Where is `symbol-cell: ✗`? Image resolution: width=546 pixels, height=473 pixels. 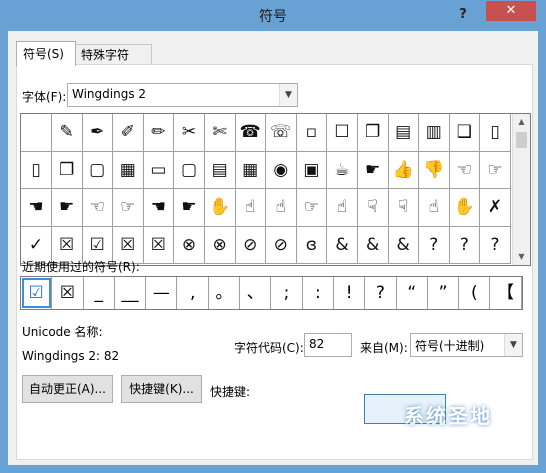 symbol-cell: ✗ is located at coordinates (495, 208).